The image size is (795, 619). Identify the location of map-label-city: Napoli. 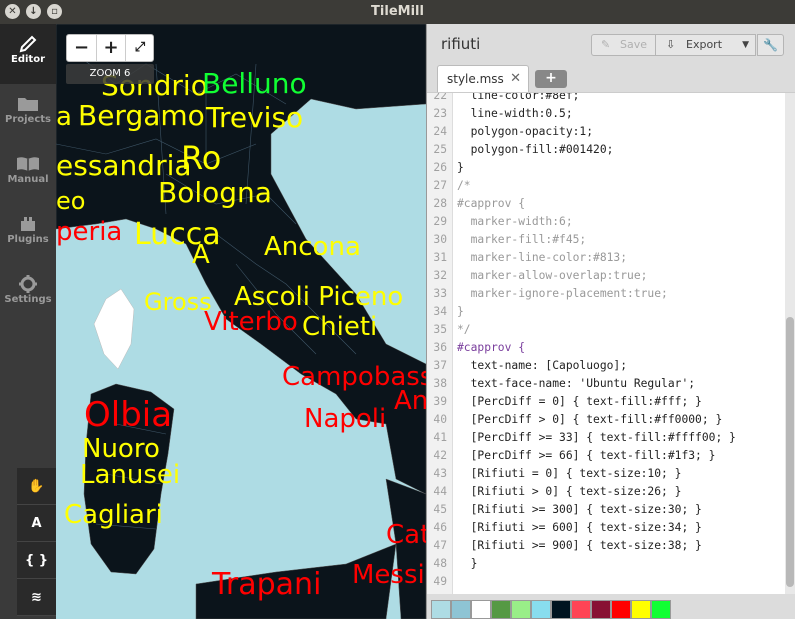
(345, 419).